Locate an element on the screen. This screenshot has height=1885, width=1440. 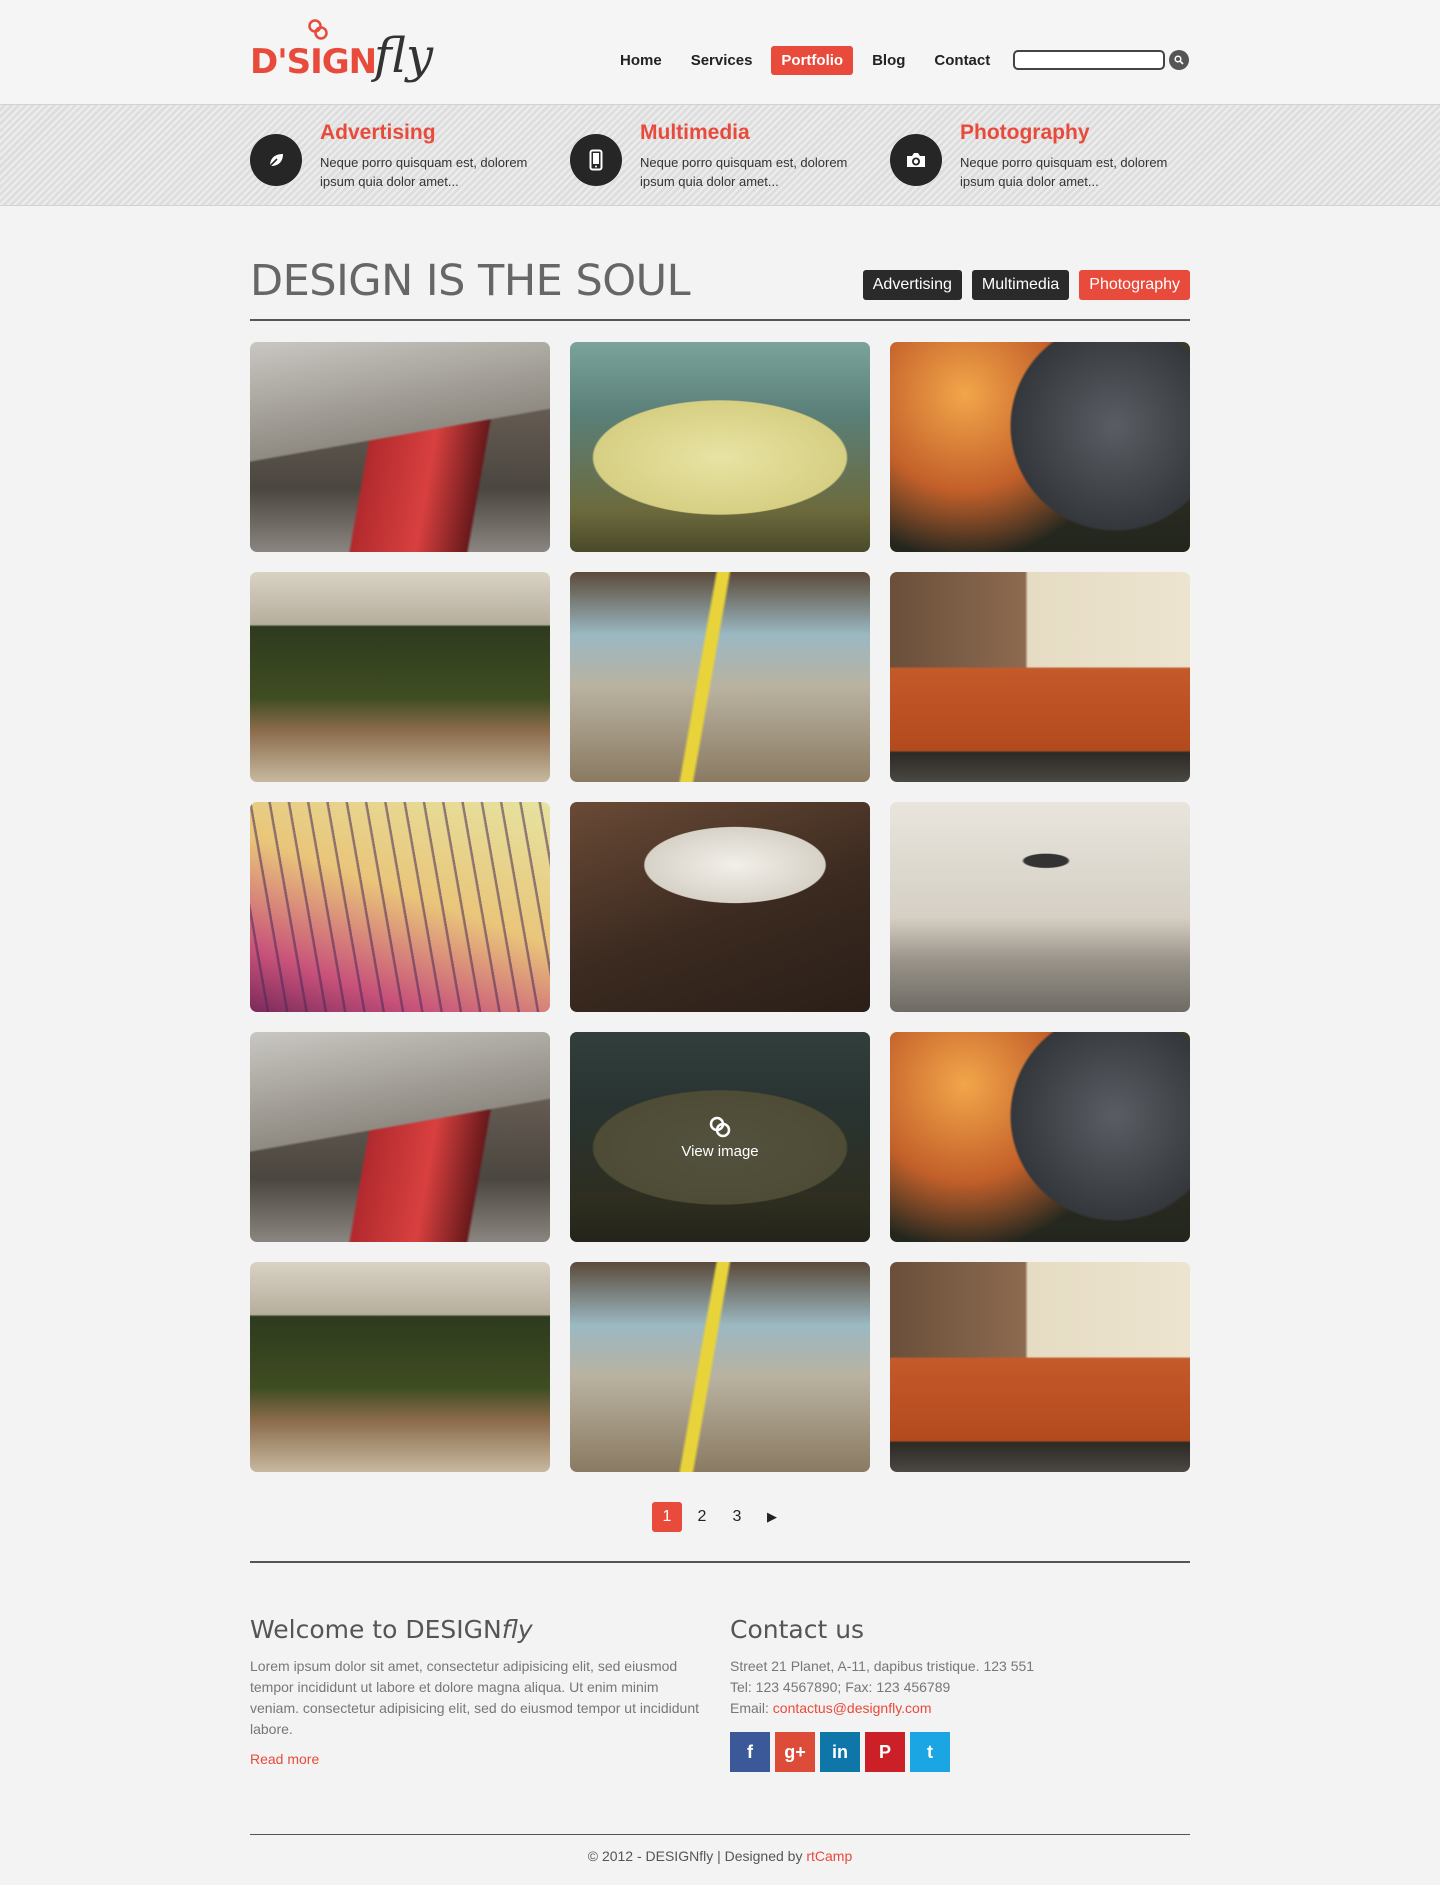
site-logo: D'SIGN fly is located at coordinates (345, 58).